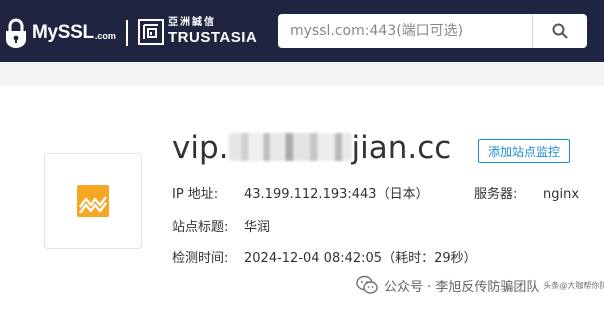  I want to click on title-value: 华润, so click(257, 227).